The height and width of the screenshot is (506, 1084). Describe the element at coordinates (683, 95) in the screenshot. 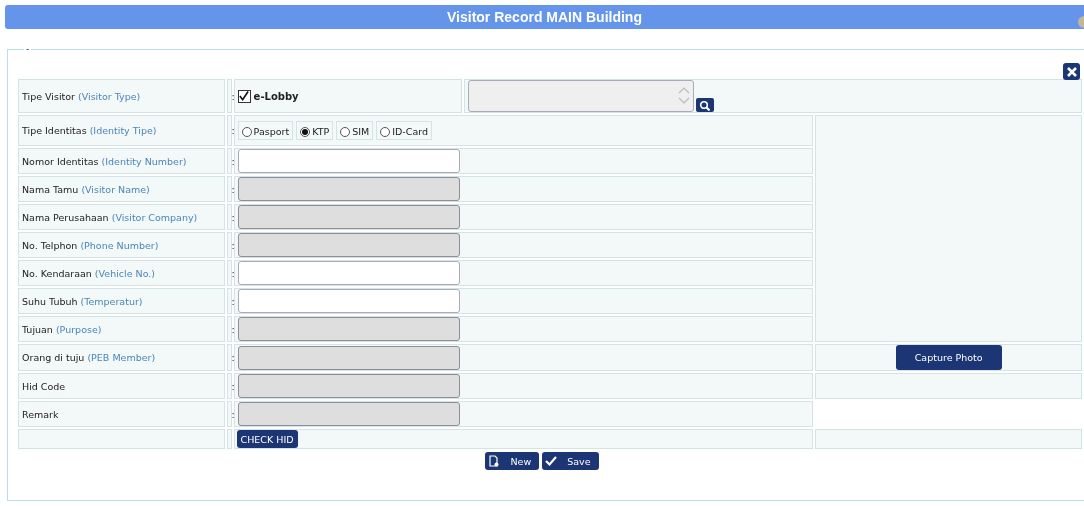

I see `spinner-icon` at that location.